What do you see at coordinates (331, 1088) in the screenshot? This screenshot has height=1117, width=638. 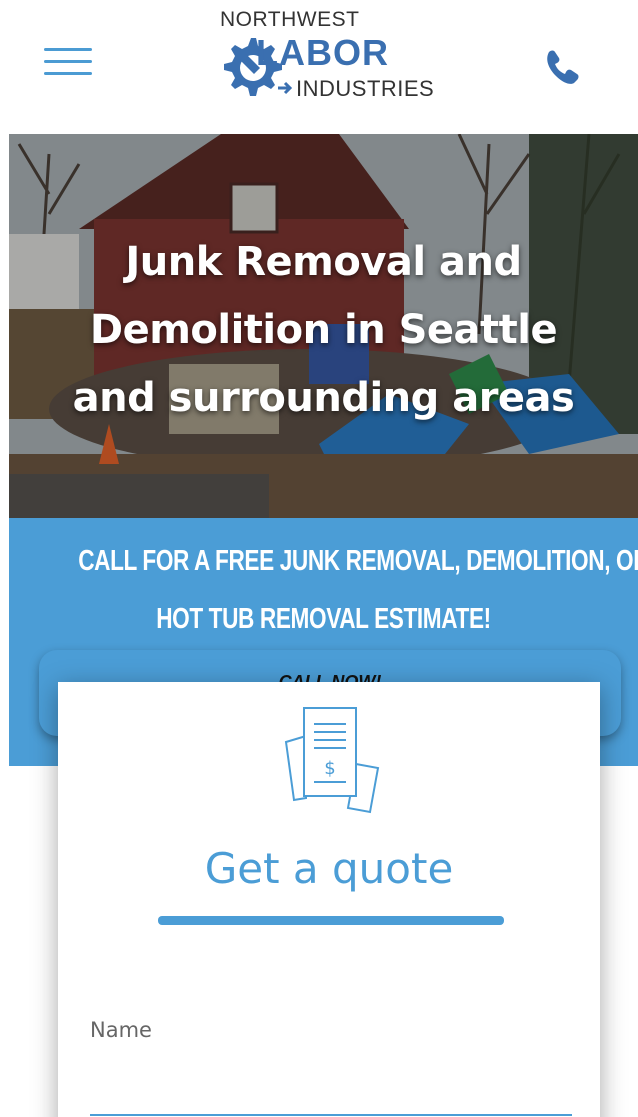 I see `name-field` at bounding box center [331, 1088].